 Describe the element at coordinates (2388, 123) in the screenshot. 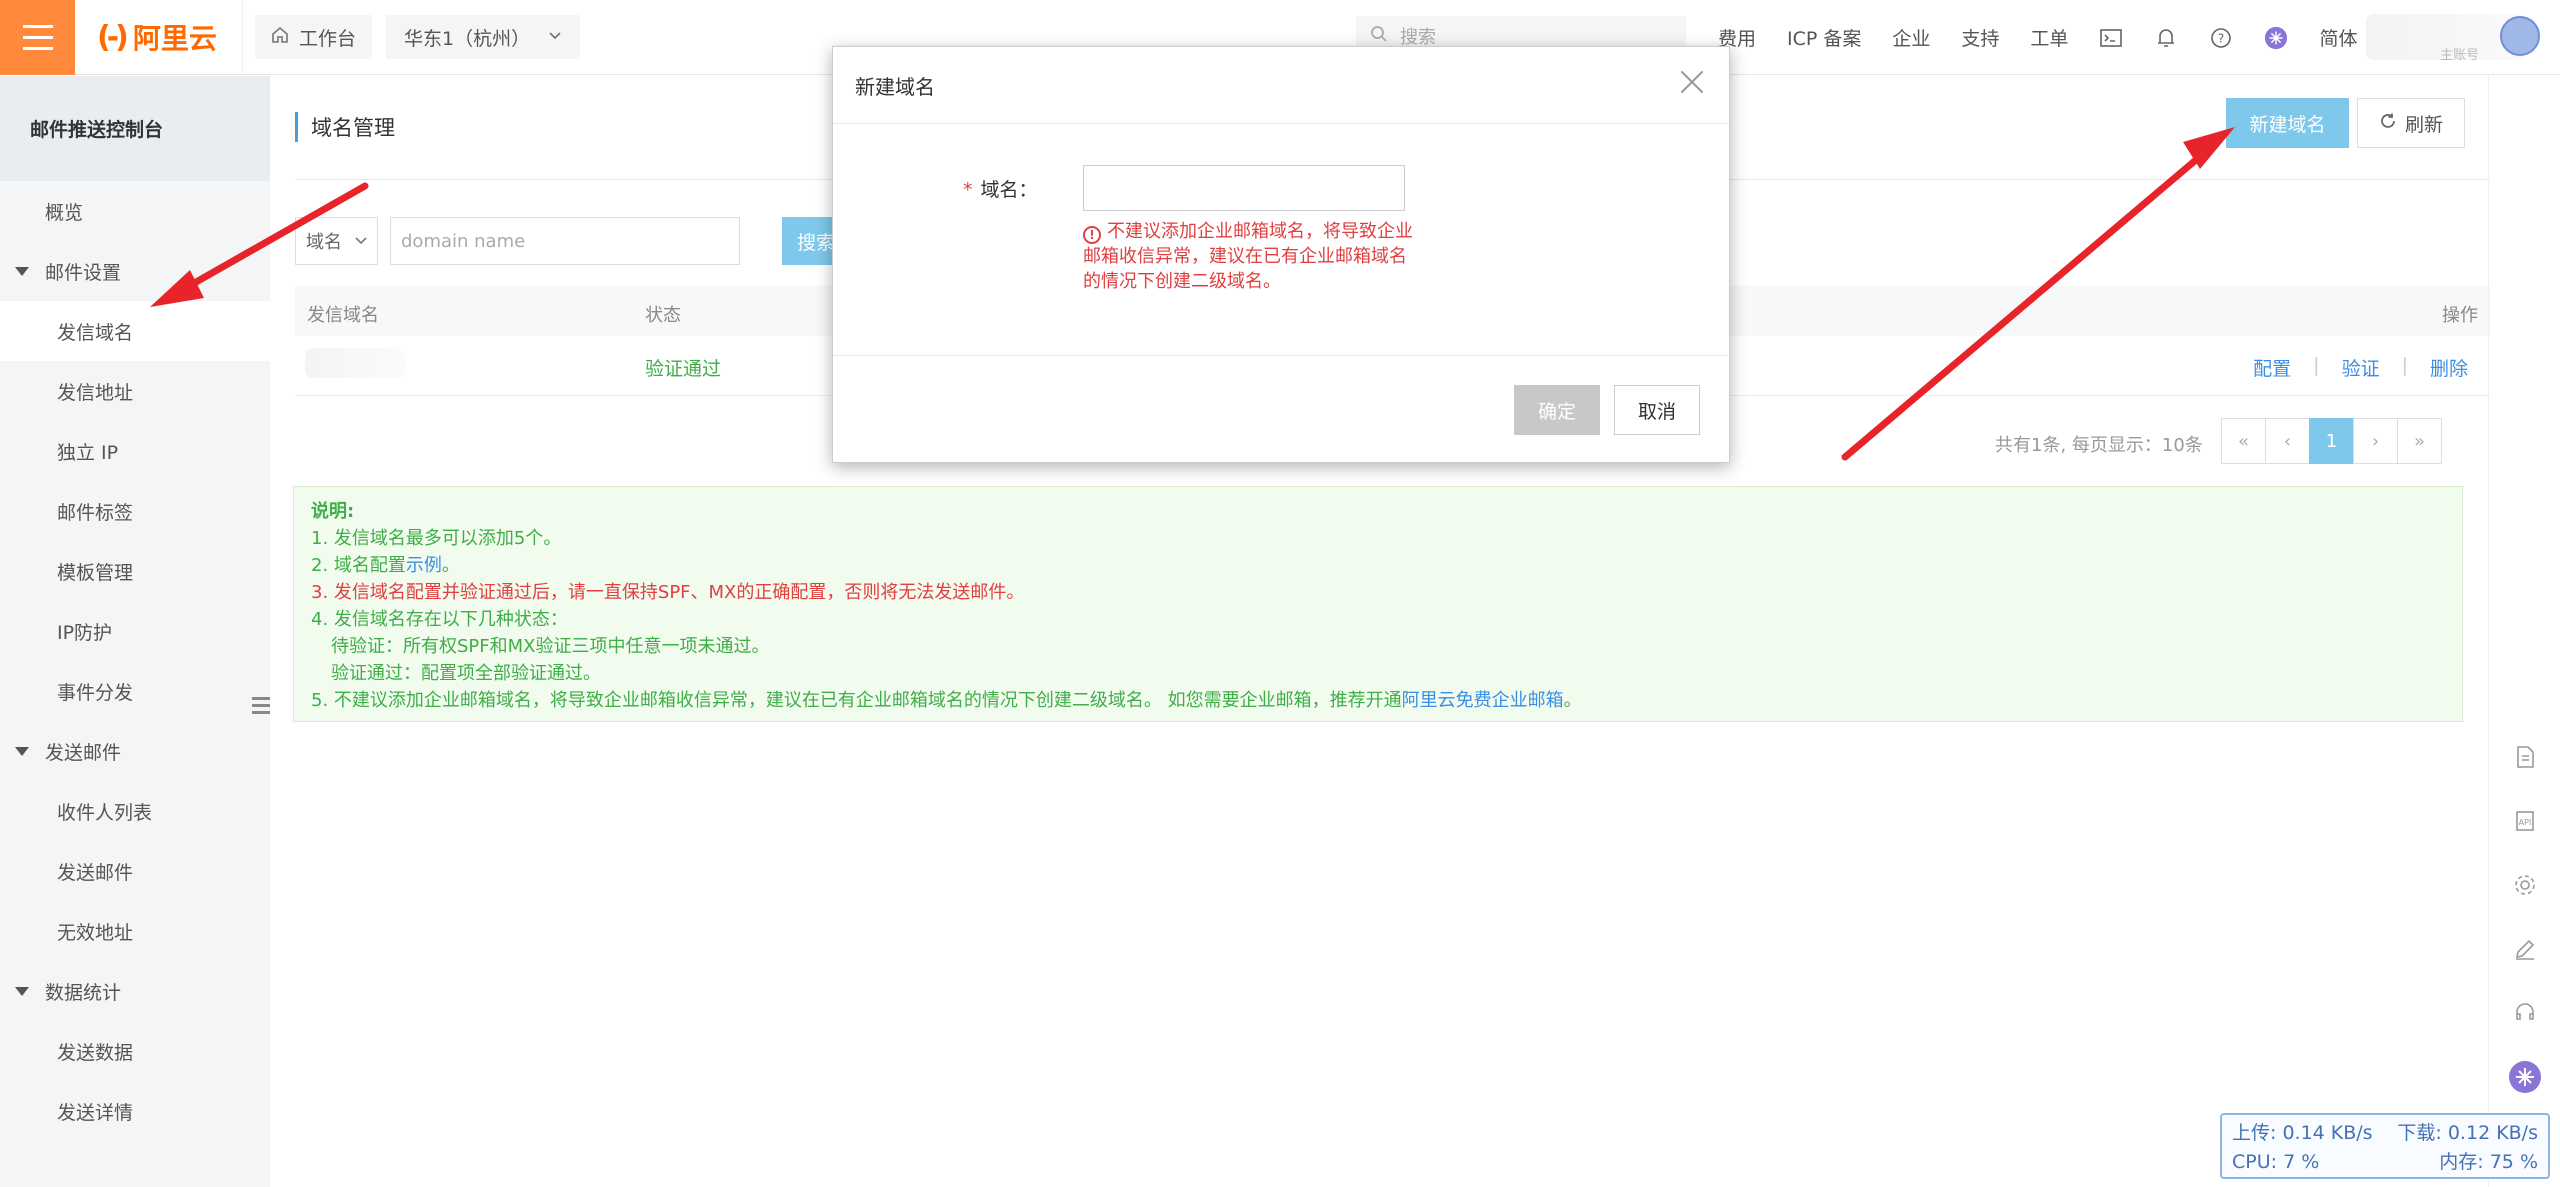

I see `refresh-icon` at that location.